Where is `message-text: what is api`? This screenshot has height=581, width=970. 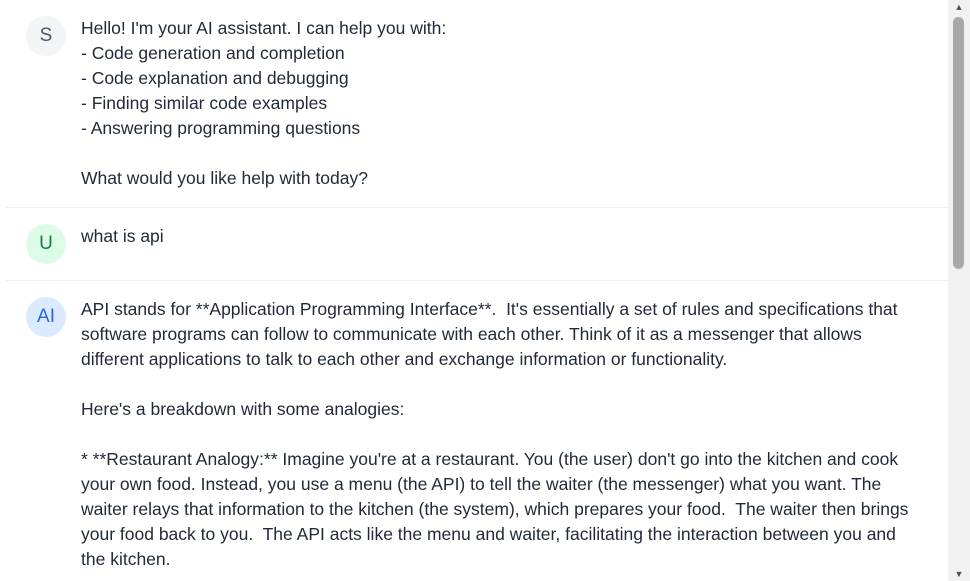
message-text: what is api is located at coordinates (122, 236).